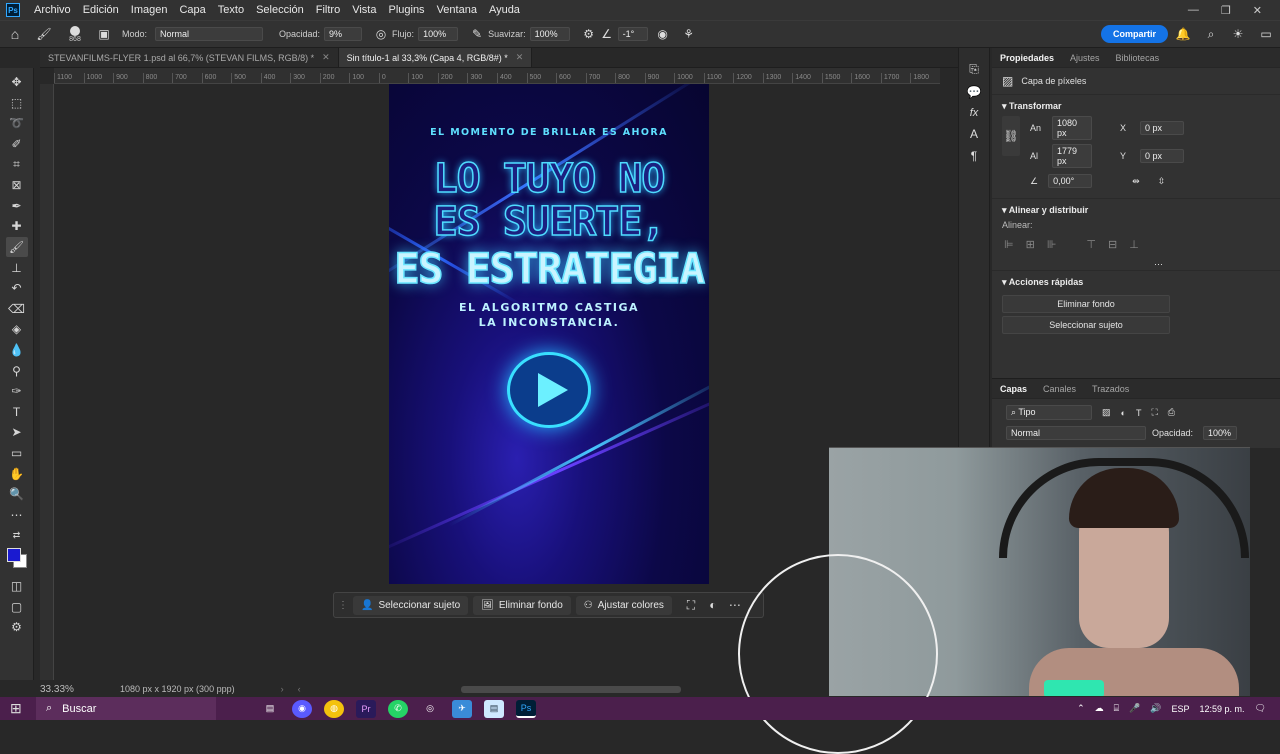 This screenshot has height=754, width=1280. Describe the element at coordinates (44, 34) in the screenshot. I see `brush-preset-icon: 🖌` at that location.